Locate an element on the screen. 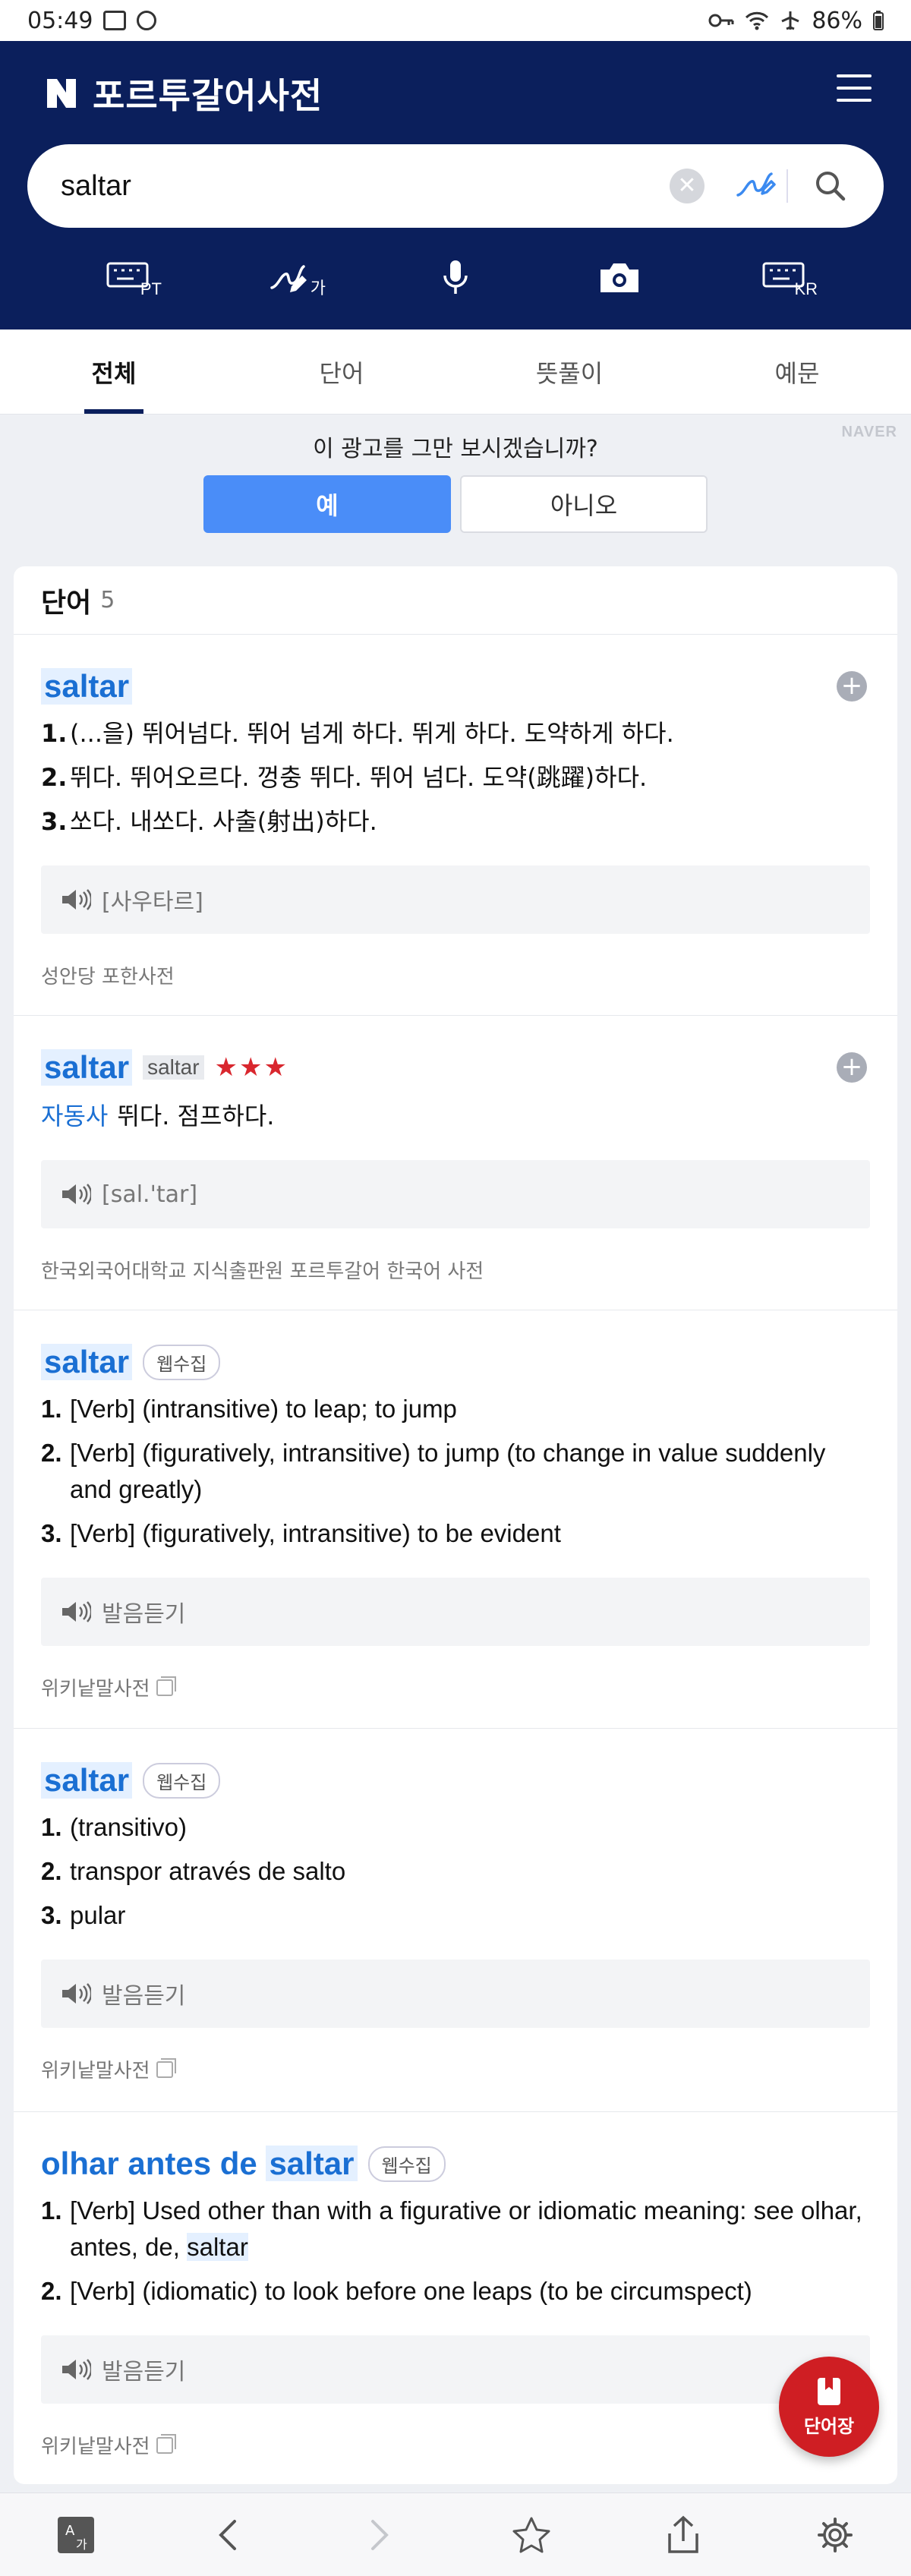 This screenshot has height=2576, width=911. keyboard-kr-label: KR is located at coordinates (806, 288).